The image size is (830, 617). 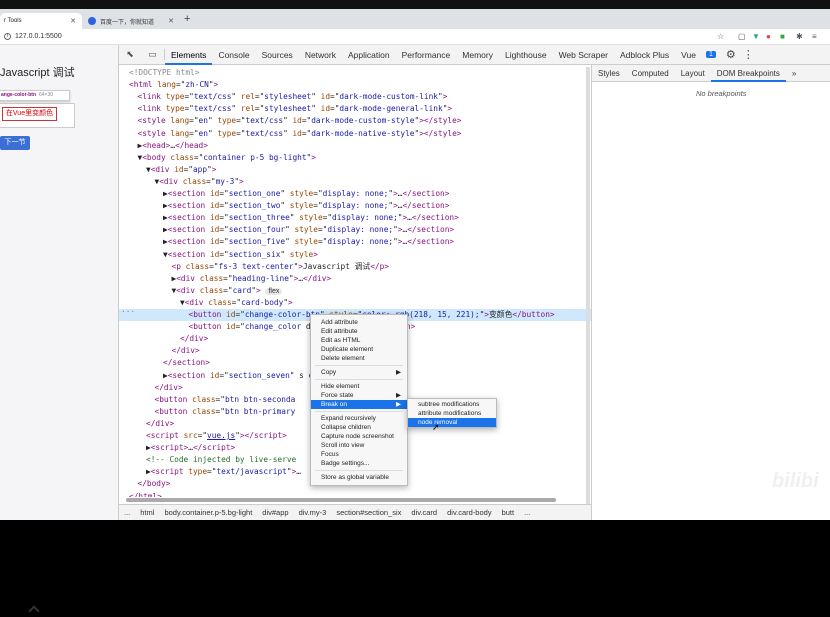 What do you see at coordinates (359, 372) in the screenshot?
I see `menu-item-copy: Copy ▶` at bounding box center [359, 372].